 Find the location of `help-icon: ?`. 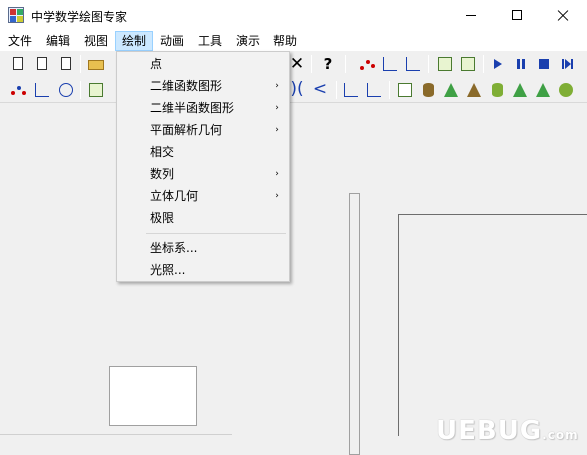

help-icon: ? is located at coordinates (328, 64).